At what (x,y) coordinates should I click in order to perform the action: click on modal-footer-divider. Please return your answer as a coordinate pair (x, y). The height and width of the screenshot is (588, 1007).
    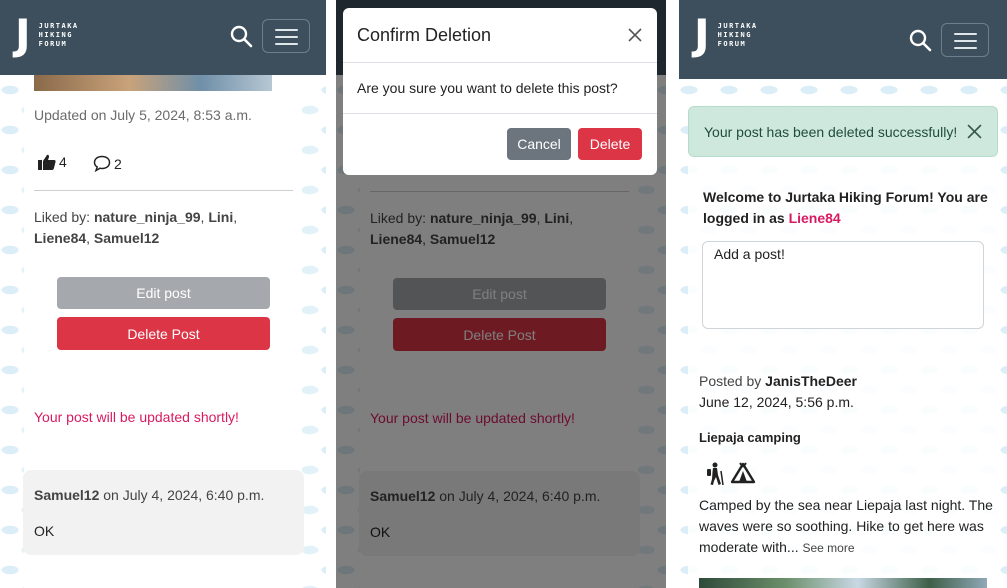
    Looking at the image, I should click on (500, 113).